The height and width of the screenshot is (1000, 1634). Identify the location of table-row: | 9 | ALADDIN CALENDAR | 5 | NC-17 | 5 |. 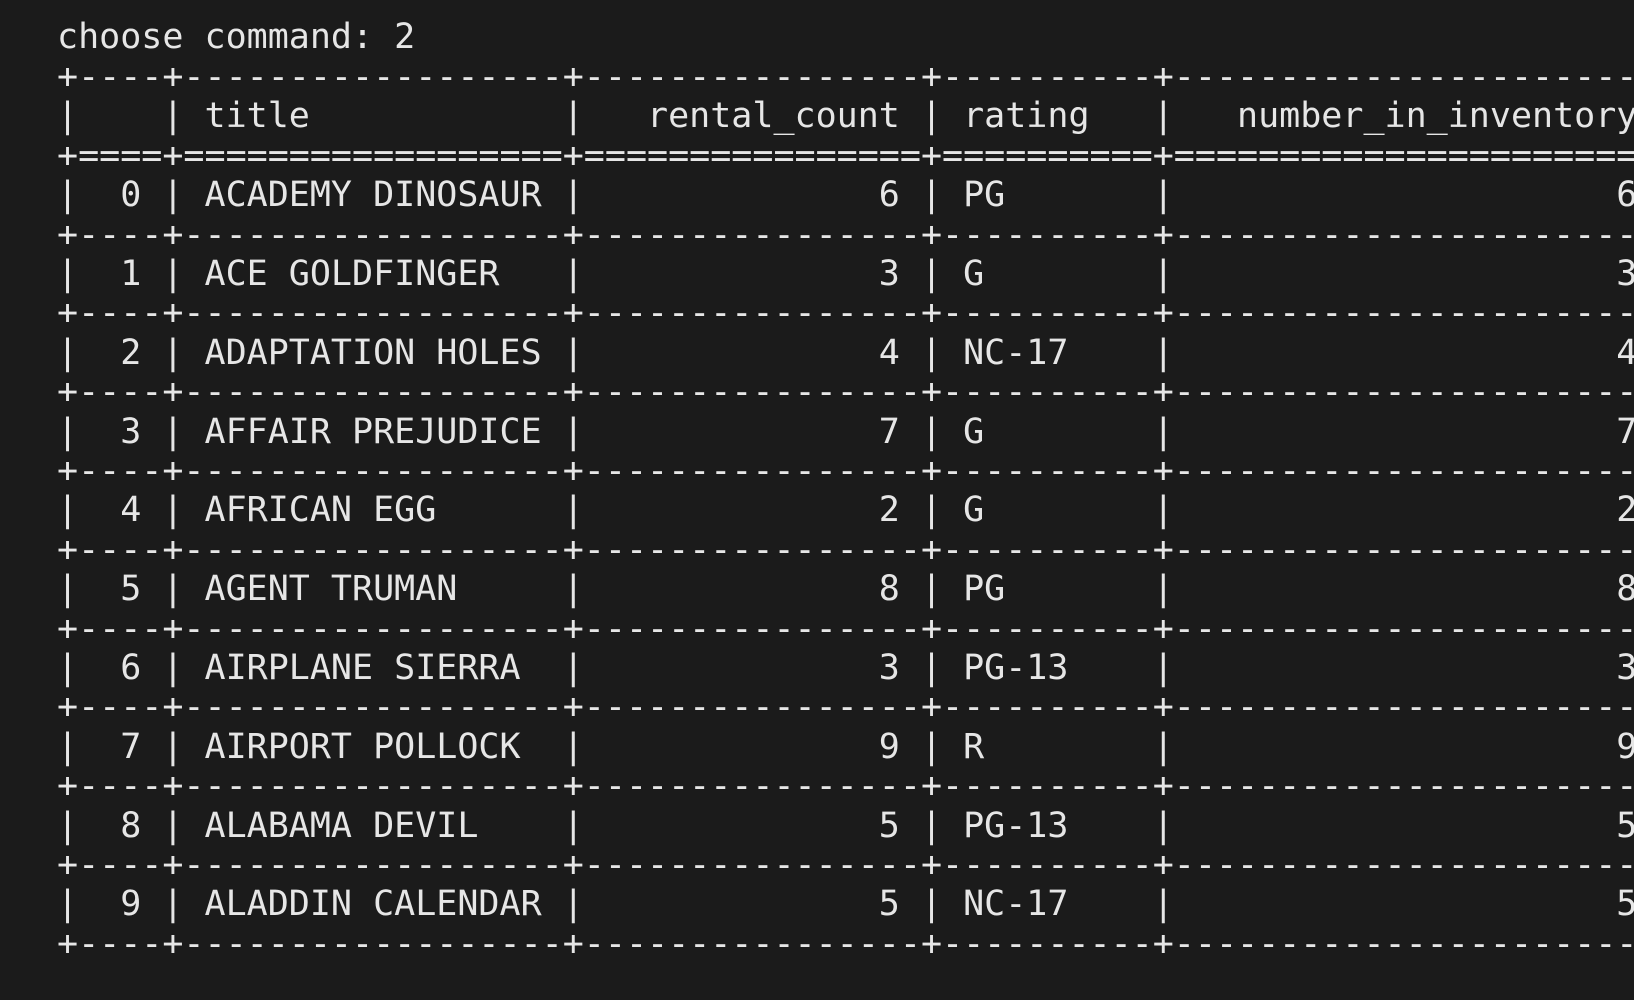
(845, 904).